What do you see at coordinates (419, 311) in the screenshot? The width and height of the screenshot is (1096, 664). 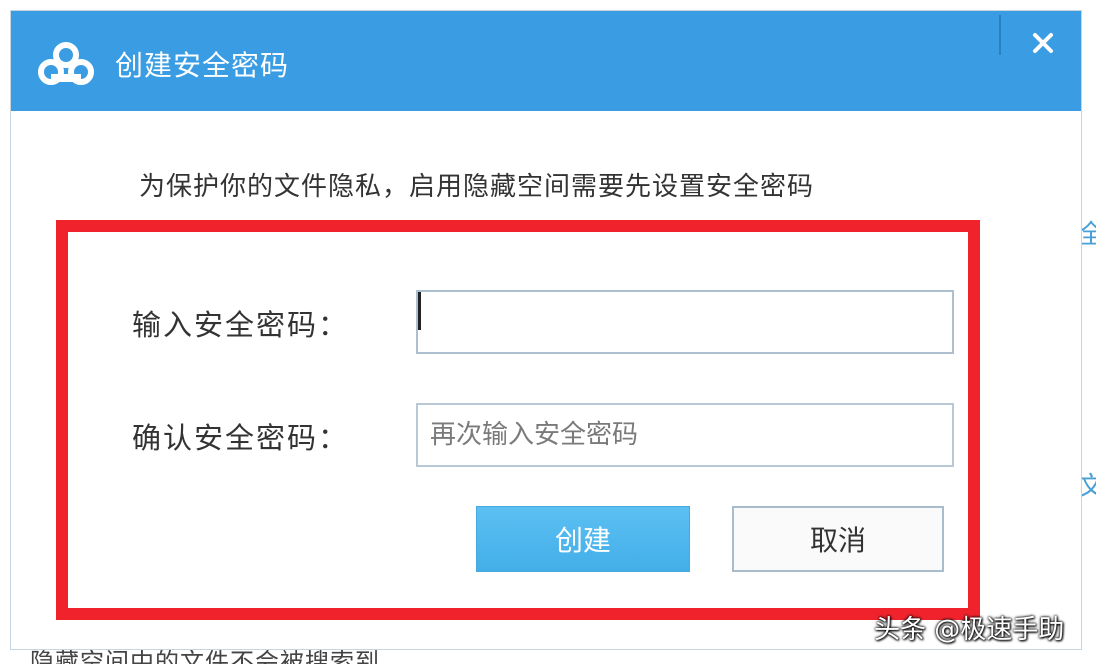 I see `text-cursor` at bounding box center [419, 311].